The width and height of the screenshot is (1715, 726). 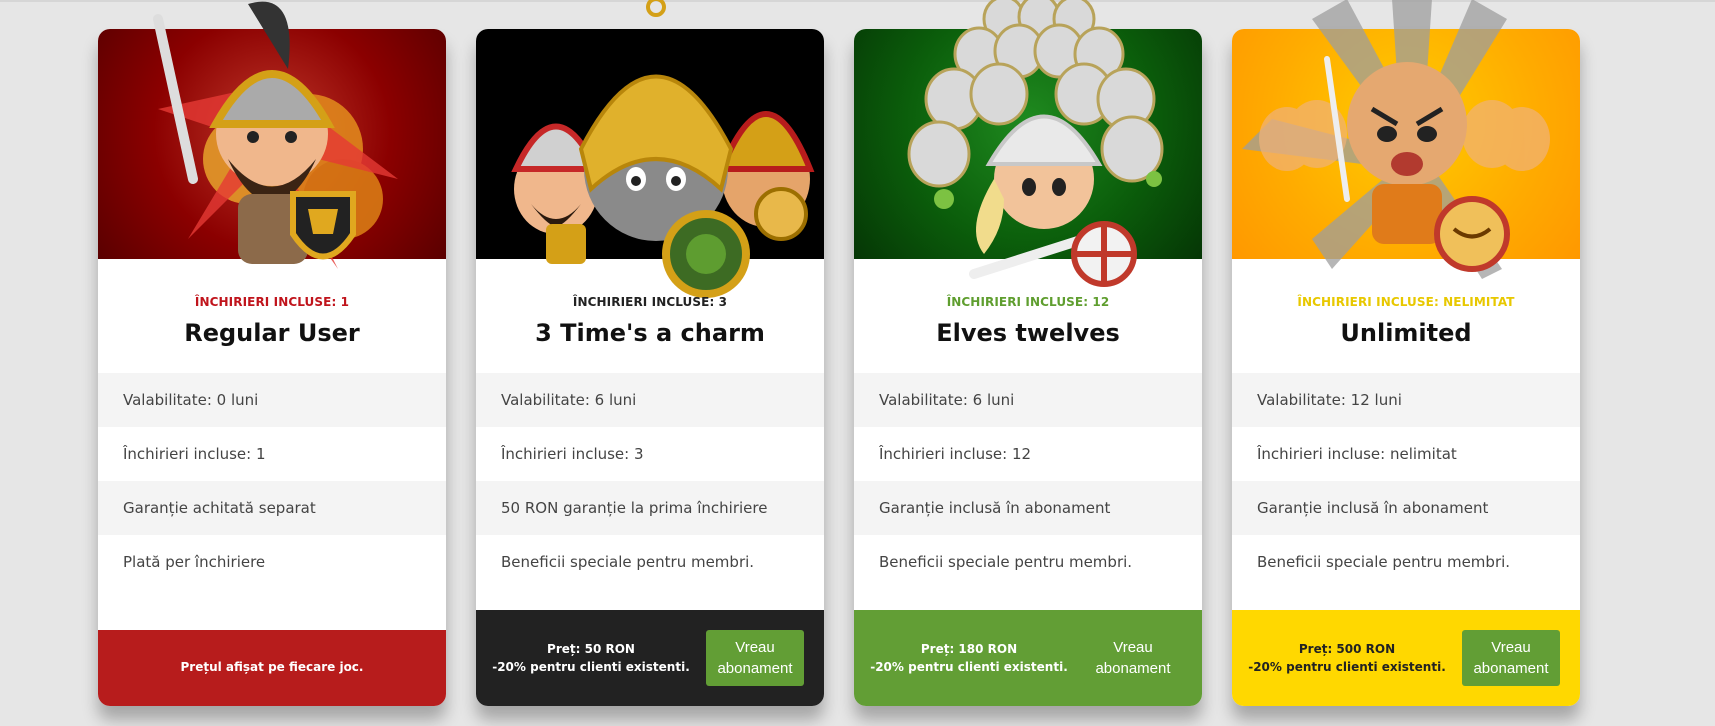 I want to click on plan-feature-benefits: Plată per închiriere, so click(x=194, y=562).